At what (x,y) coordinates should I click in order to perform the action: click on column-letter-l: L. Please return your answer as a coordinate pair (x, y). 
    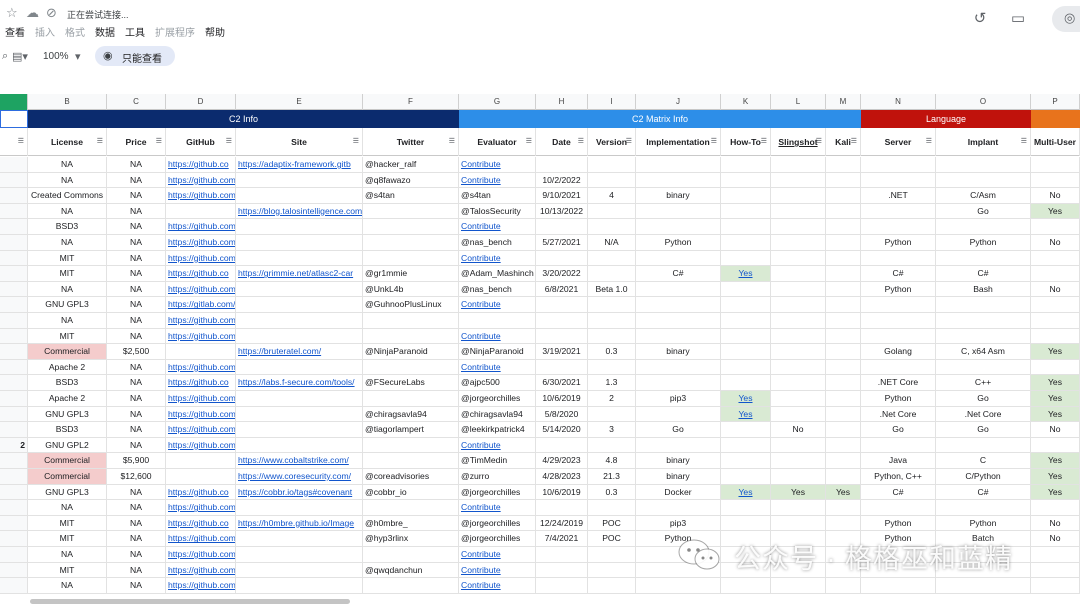
    Looking at the image, I should click on (798, 102).